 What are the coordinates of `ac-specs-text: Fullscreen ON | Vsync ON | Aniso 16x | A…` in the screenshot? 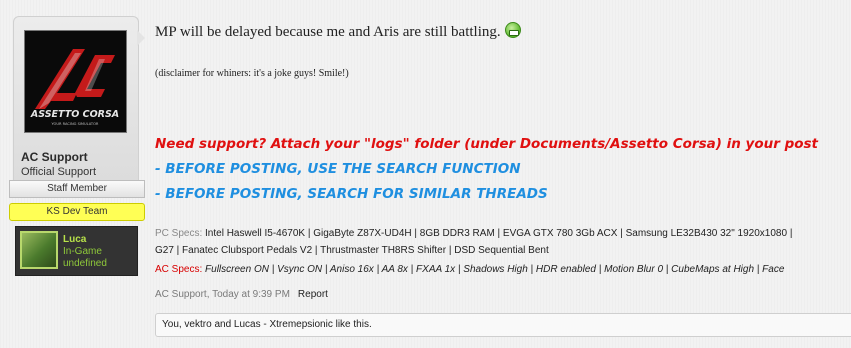 It's located at (495, 269).